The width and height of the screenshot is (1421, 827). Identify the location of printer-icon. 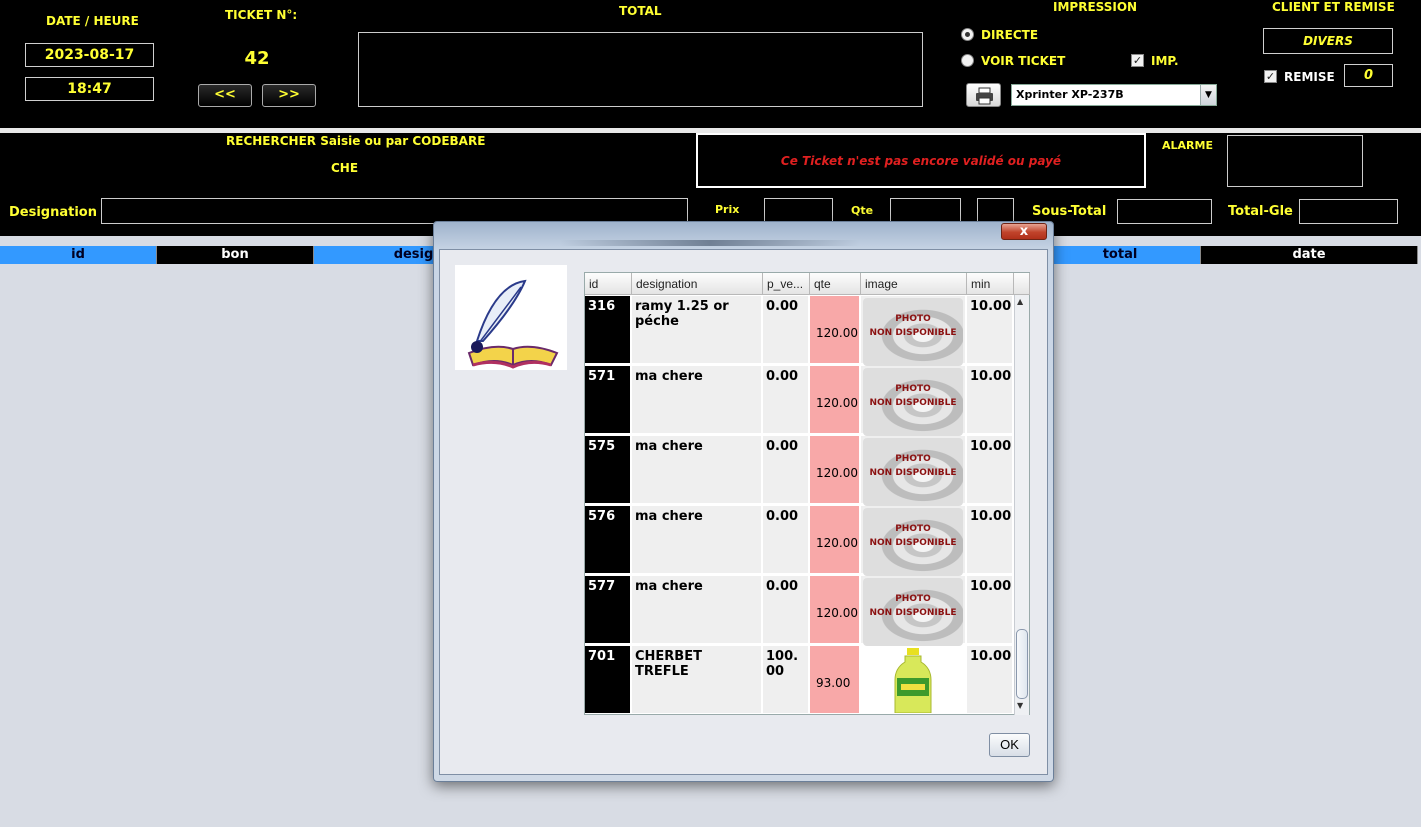
(984, 96).